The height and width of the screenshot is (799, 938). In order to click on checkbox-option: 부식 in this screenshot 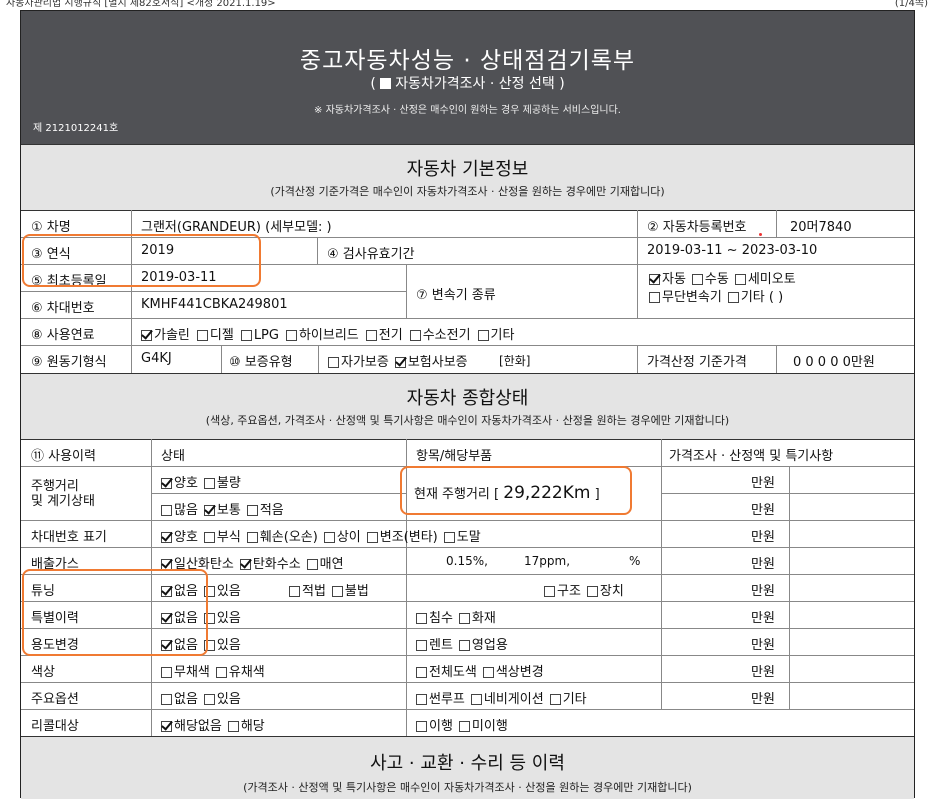, I will do `click(222, 537)`.